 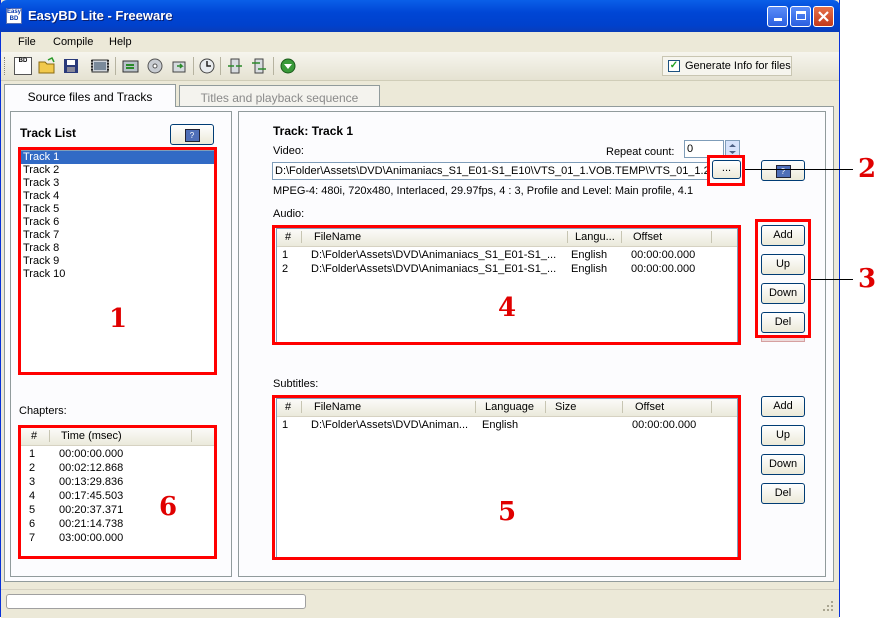 What do you see at coordinates (73, 42) in the screenshot?
I see `menu-compile: Compile` at bounding box center [73, 42].